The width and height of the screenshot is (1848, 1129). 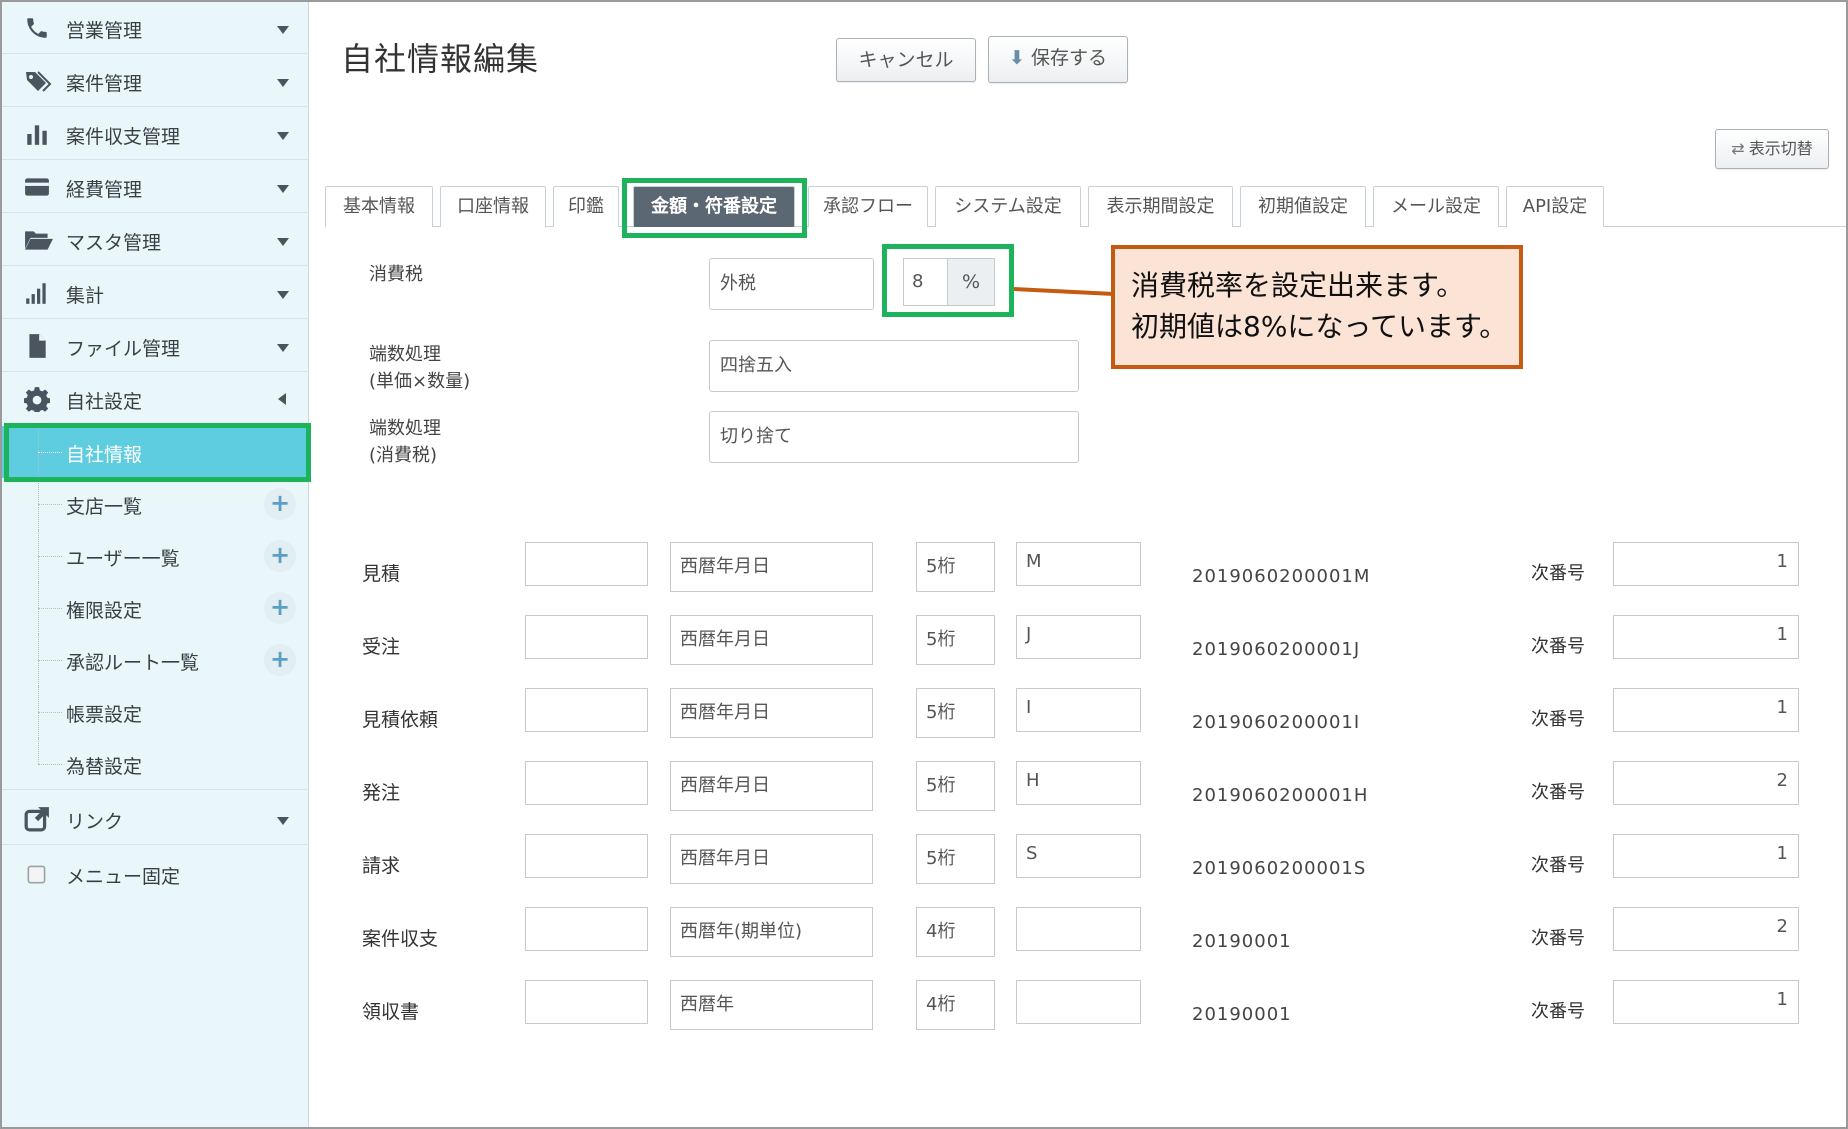 I want to click on numbering-format-select: 西暦年(期単位), so click(x=771, y=932).